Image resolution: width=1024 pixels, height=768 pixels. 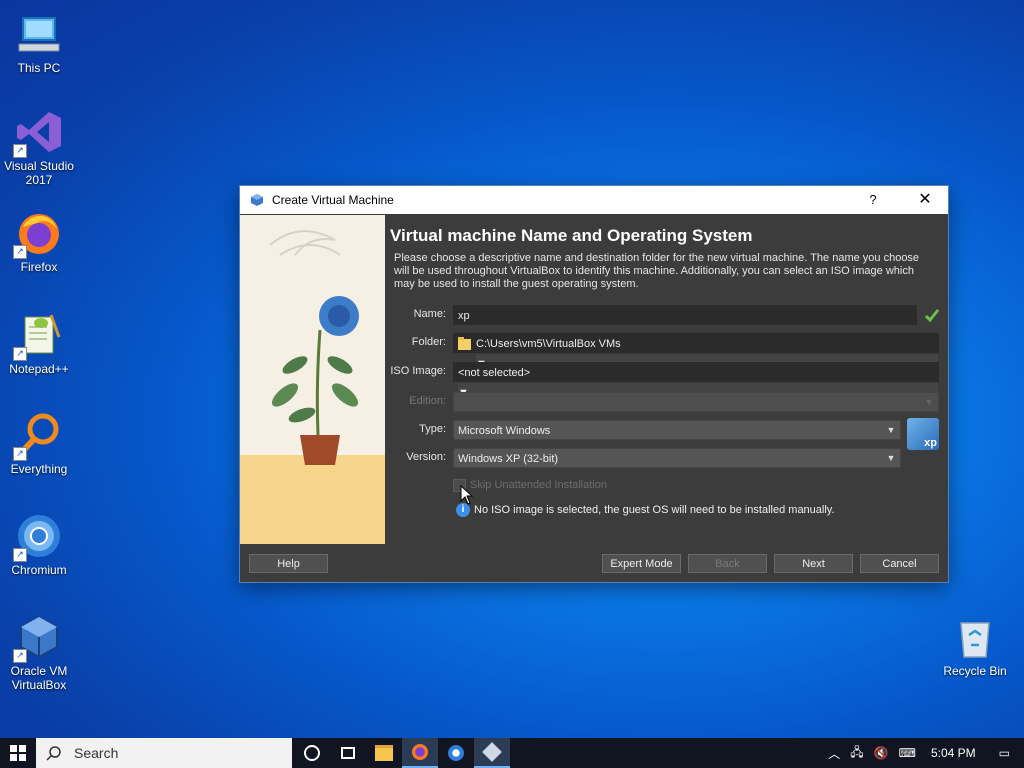 What do you see at coordinates (38, 234) in the screenshot?
I see `firefox-icon: ↗` at bounding box center [38, 234].